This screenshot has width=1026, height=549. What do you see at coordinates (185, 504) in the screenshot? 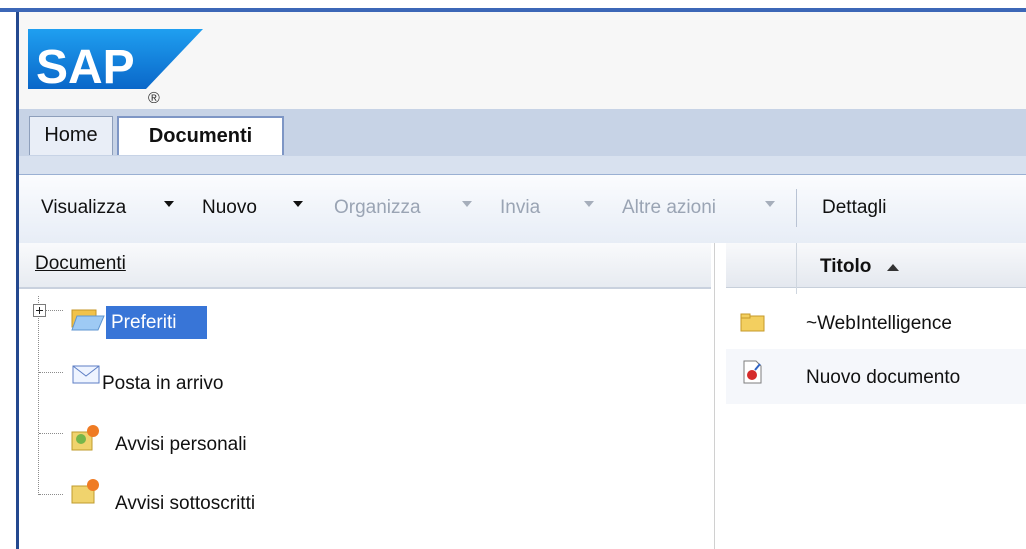
I see `tree-item-avvisi-sottoscritti: Avvisi sottoscritti` at bounding box center [185, 504].